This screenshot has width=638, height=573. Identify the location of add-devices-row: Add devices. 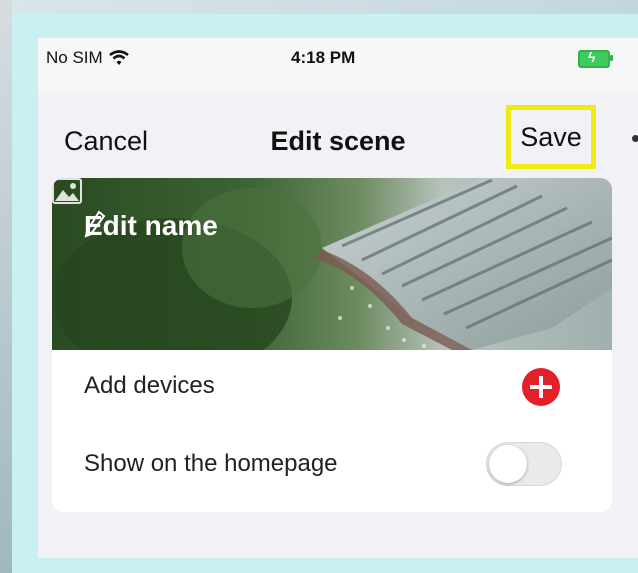
(332, 388).